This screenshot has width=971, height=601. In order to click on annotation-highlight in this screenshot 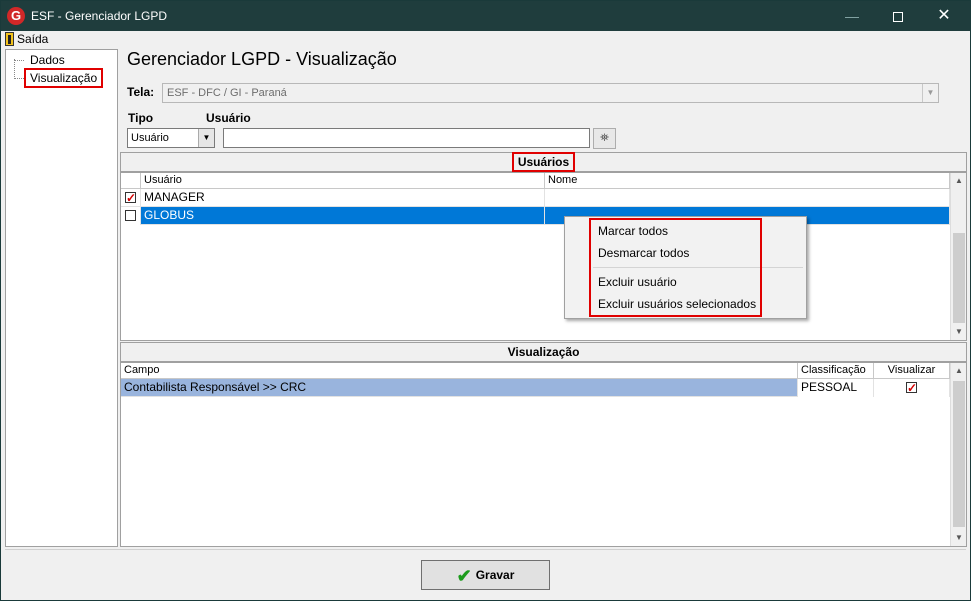, I will do `click(675, 267)`.